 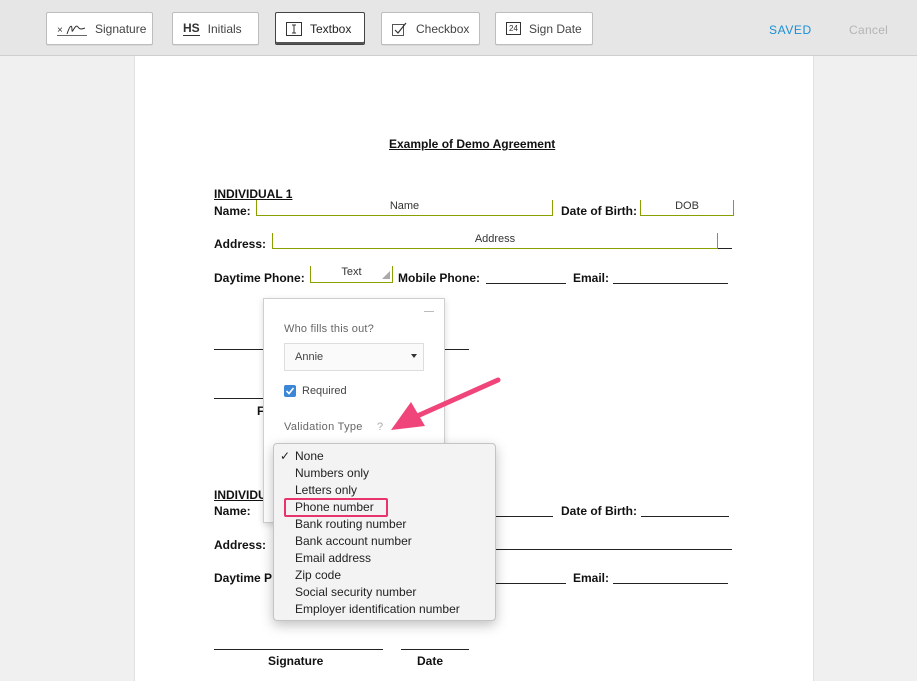 What do you see at coordinates (599, 511) in the screenshot?
I see `dob-label-2: Date of Birth:` at bounding box center [599, 511].